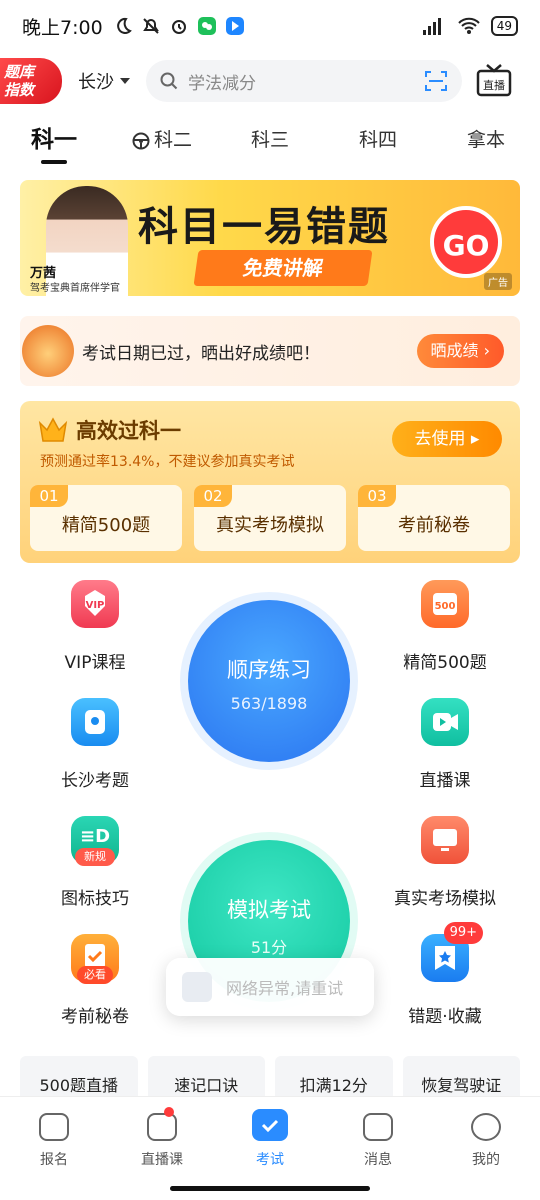 The height and width of the screenshot is (1200, 540). I want to click on subject-tabs: 科一 科二 科三 科四 拿本, so click(270, 142).